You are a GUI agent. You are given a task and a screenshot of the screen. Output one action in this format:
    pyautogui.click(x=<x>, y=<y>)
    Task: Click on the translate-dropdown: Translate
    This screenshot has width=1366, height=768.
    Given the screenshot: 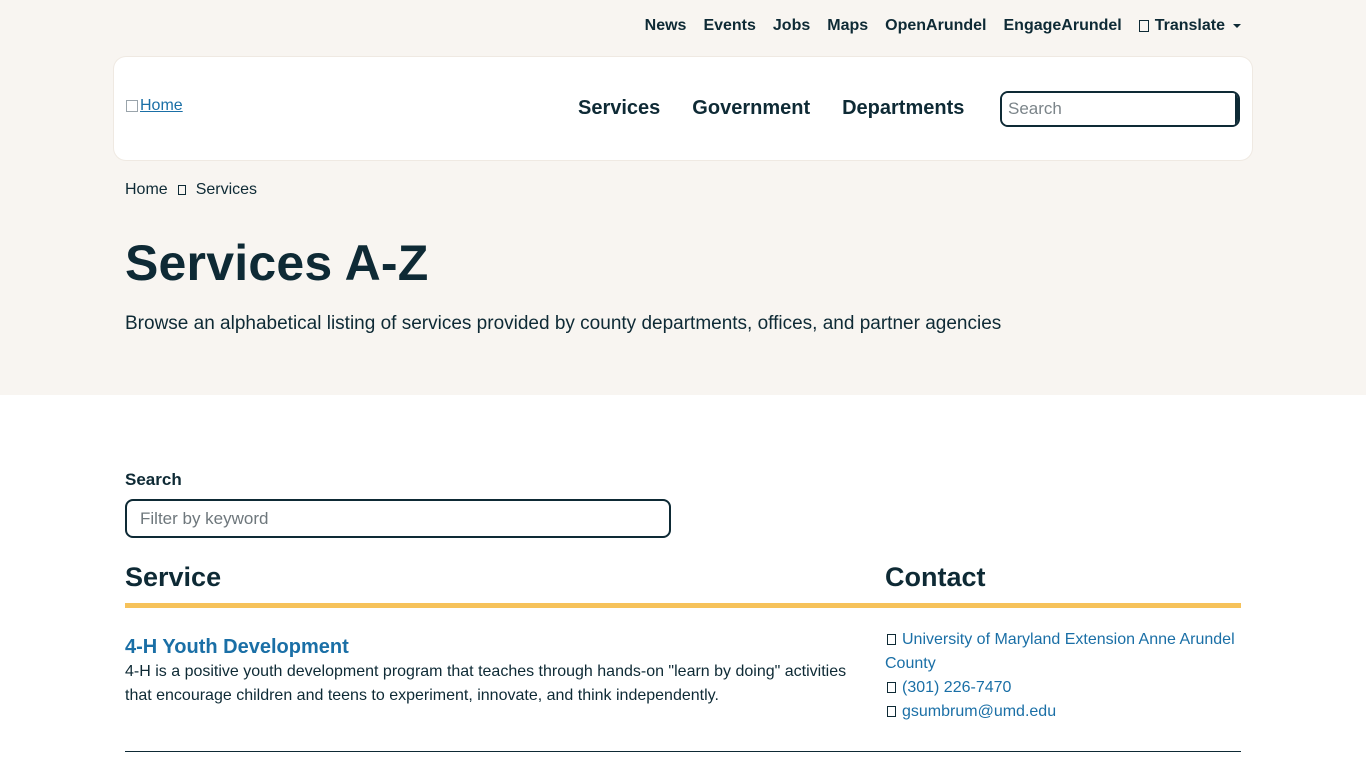 What is the action you would take?
    pyautogui.click(x=1189, y=26)
    